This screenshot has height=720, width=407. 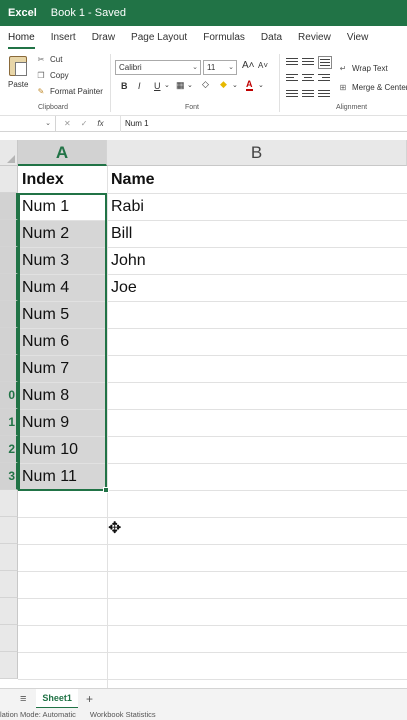 What do you see at coordinates (308, 79) in the screenshot?
I see `align-center-icon` at bounding box center [308, 79].